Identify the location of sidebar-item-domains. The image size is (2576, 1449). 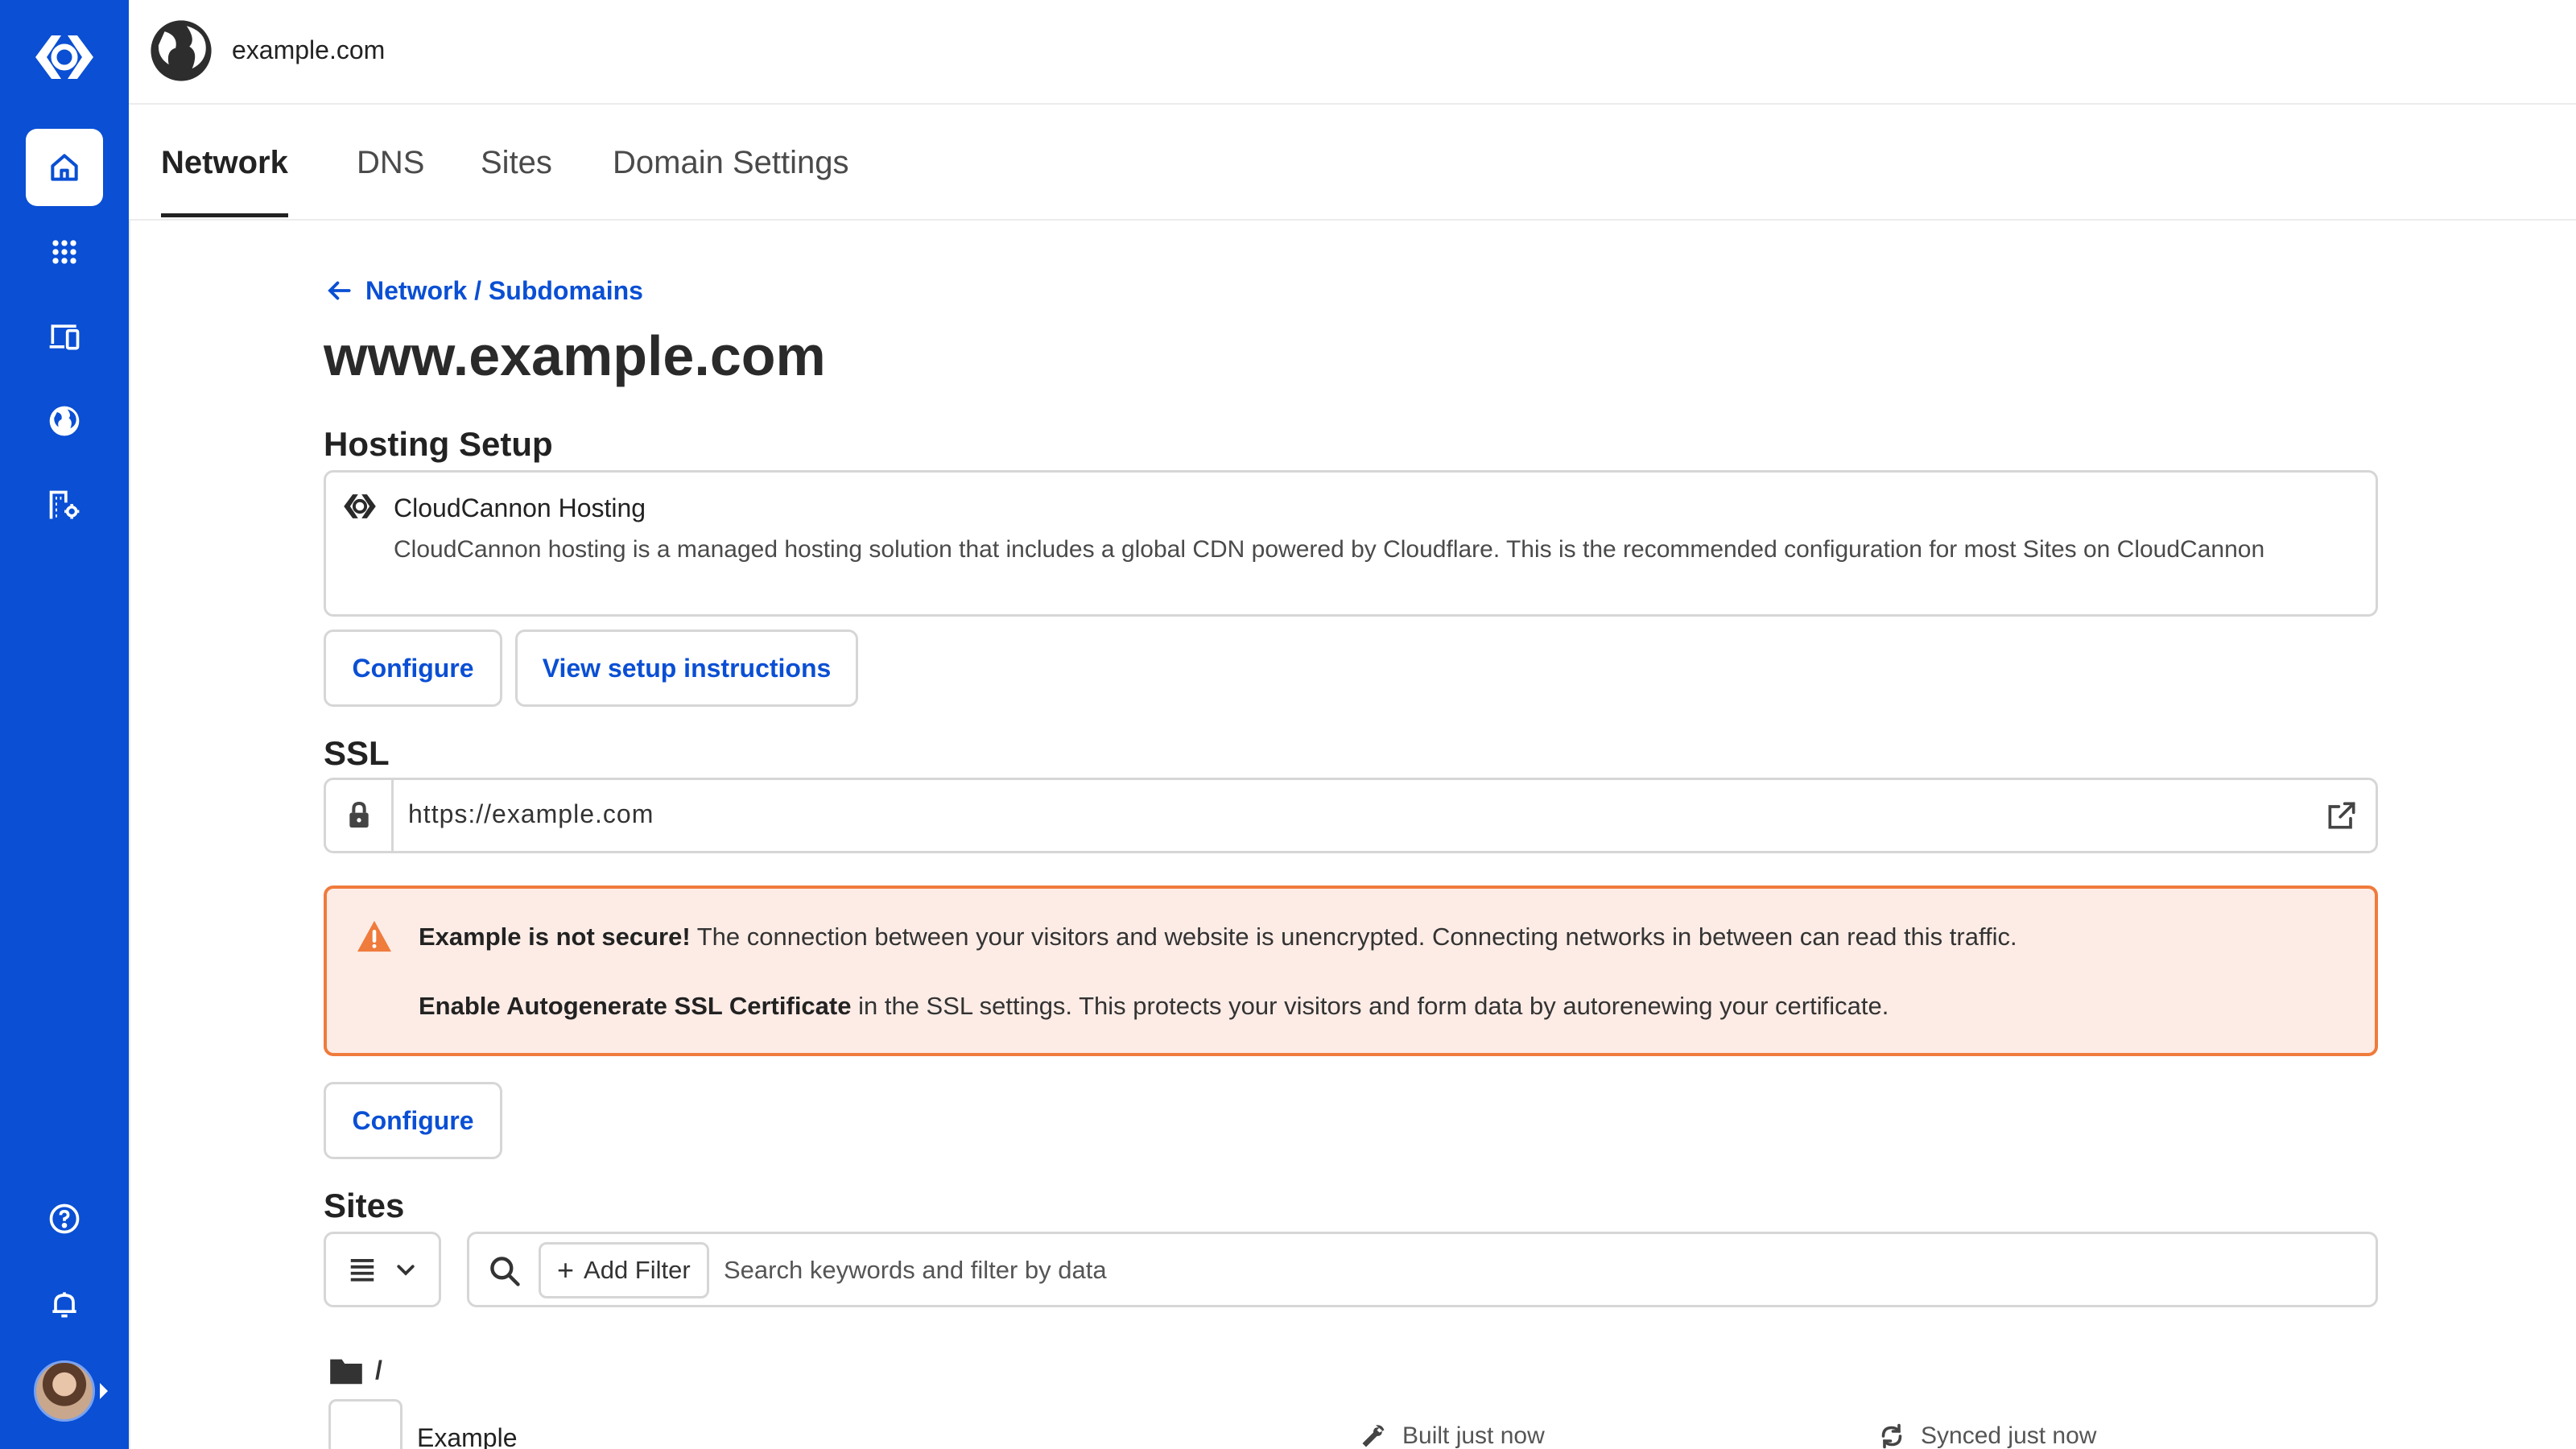
(64, 421).